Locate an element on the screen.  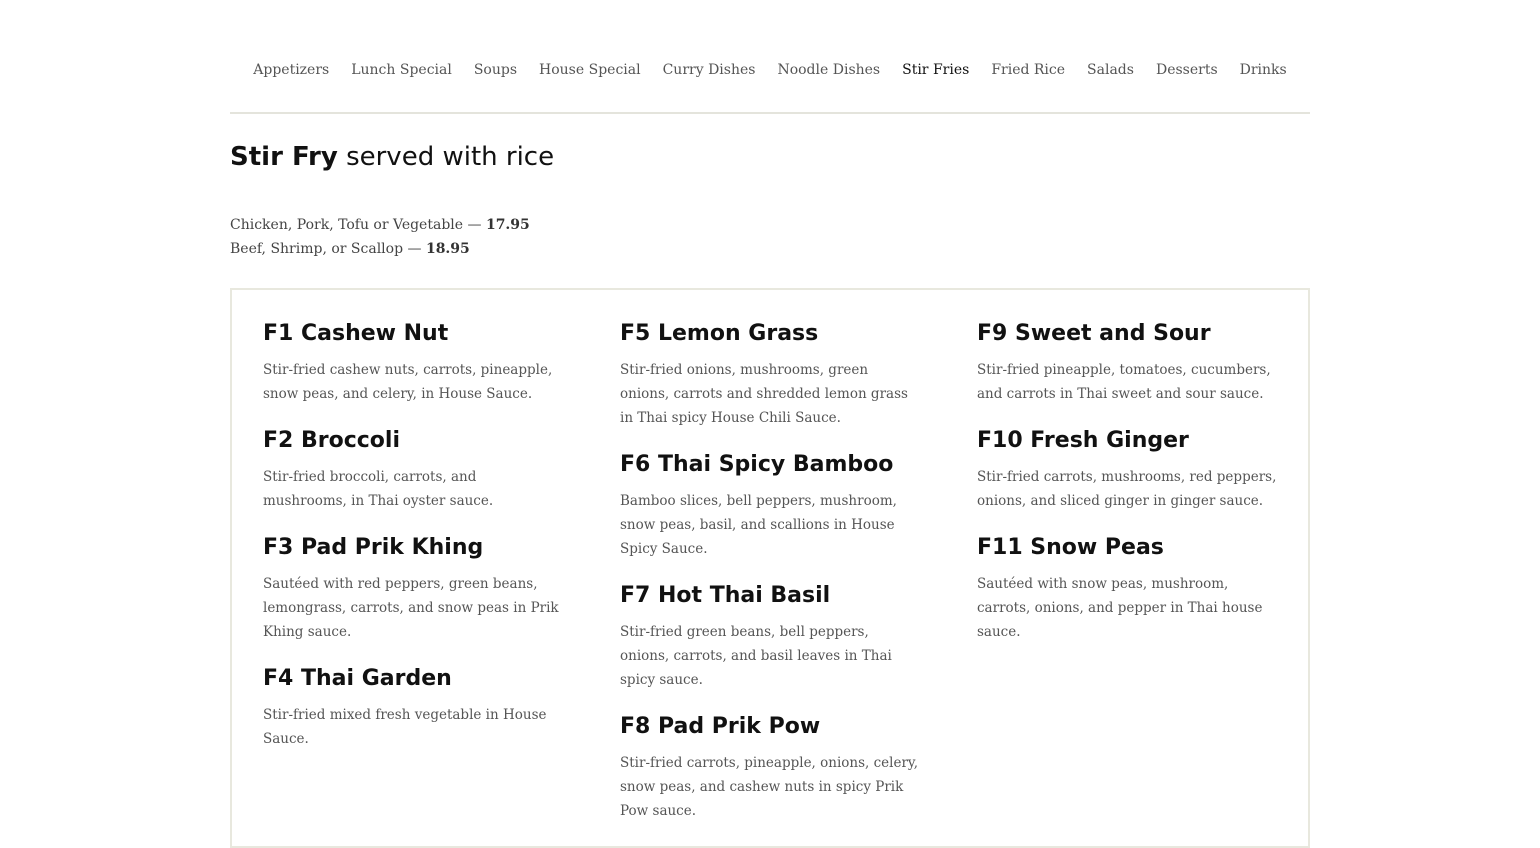
section-title-bold: Stir Fry is located at coordinates (284, 157).